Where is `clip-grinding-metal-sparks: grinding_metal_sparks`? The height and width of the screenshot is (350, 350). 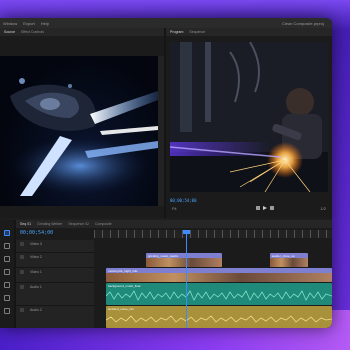
clip-grinding-metal-sparks: grinding_metal_sparks is located at coordinates (184, 260).